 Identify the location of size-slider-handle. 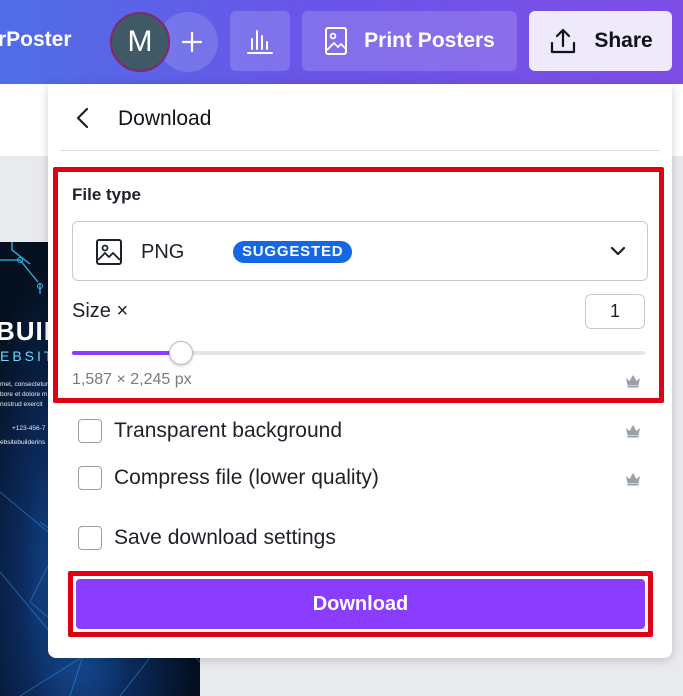
(181, 353).